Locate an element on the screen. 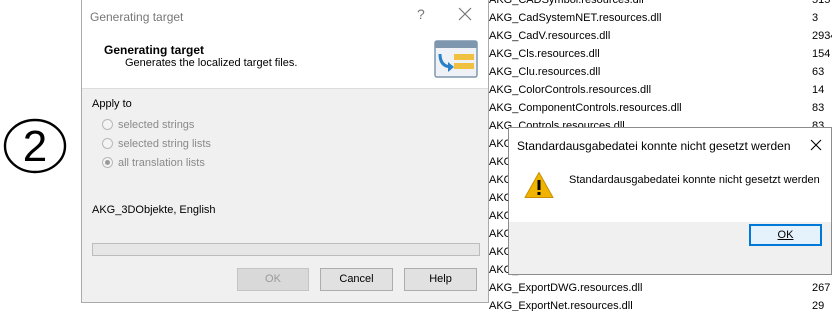 Image resolution: width=832 pixels, height=311 pixels. file-list-row: AKG_CadSystemNET.resources.dll 3 is located at coordinates (659, 18).